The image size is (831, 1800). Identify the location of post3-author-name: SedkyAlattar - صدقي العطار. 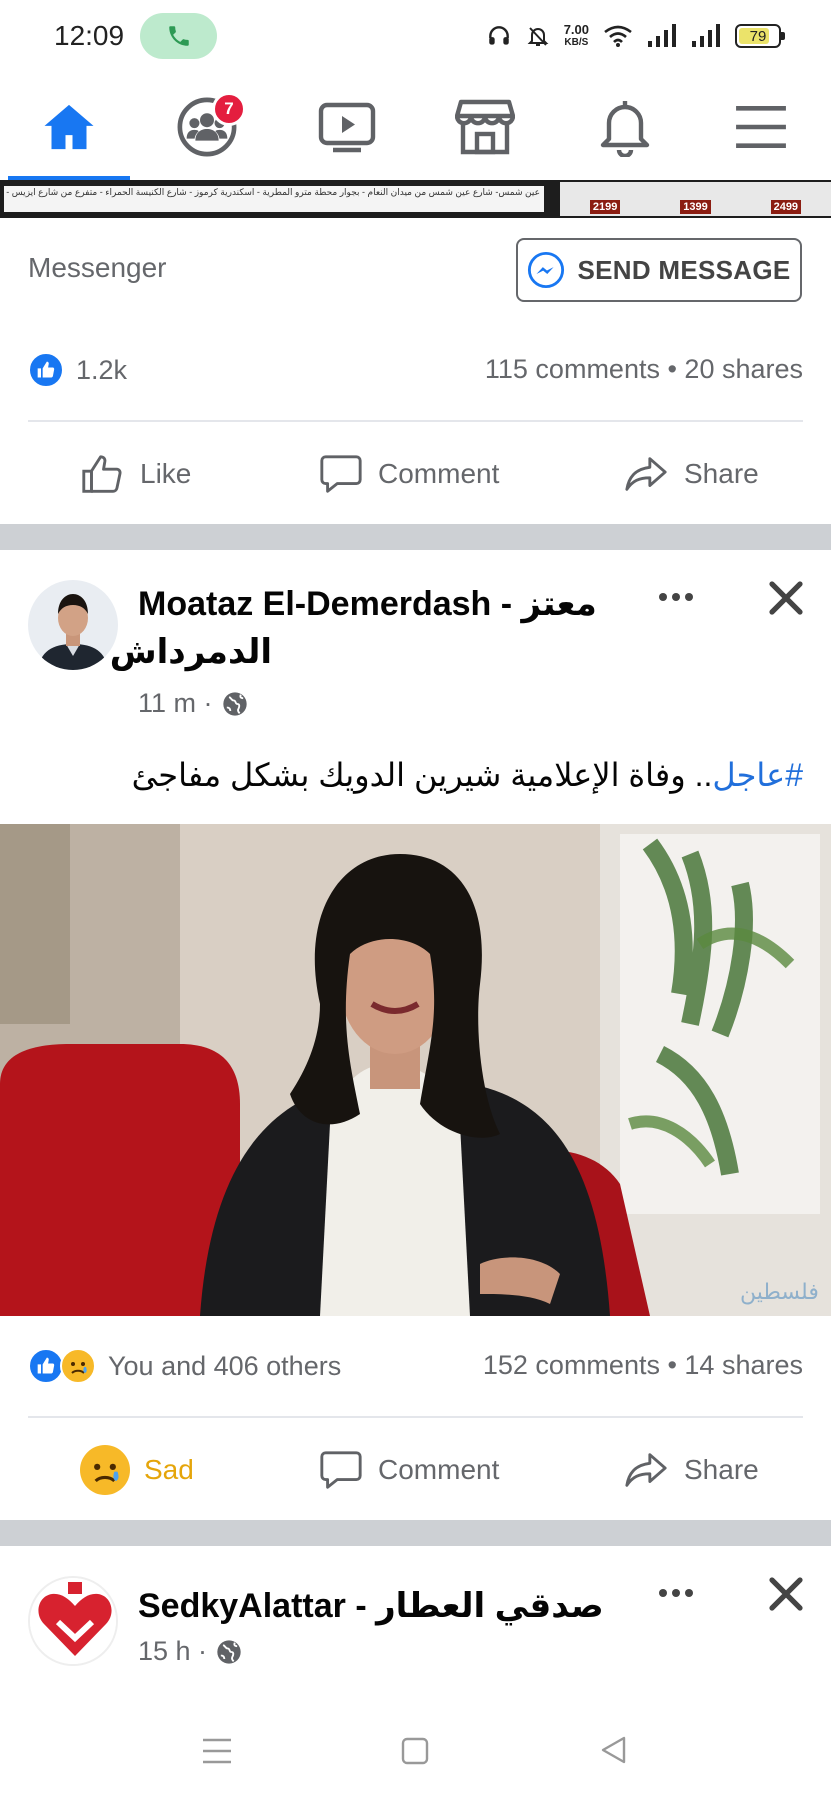
(371, 1606).